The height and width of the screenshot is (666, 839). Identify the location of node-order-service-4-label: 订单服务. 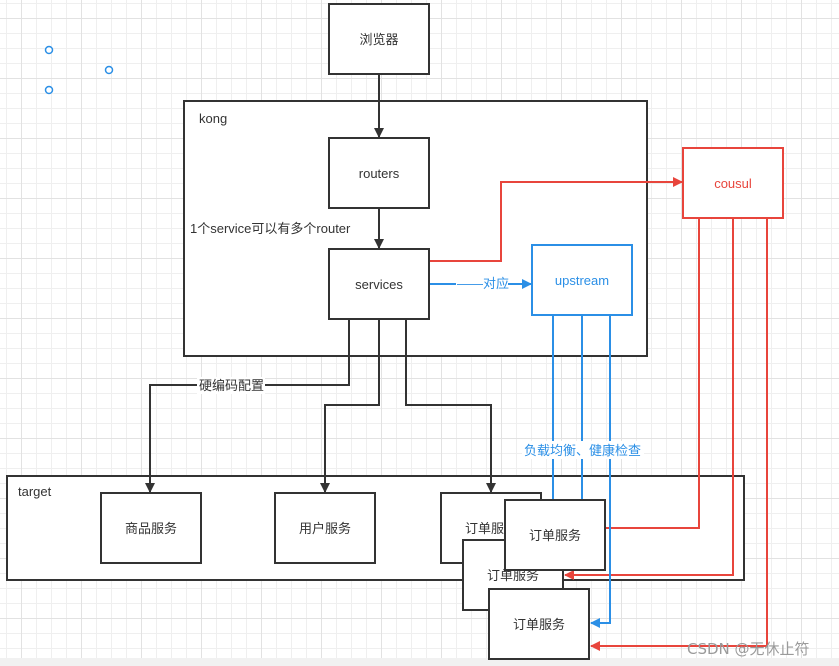
(539, 624).